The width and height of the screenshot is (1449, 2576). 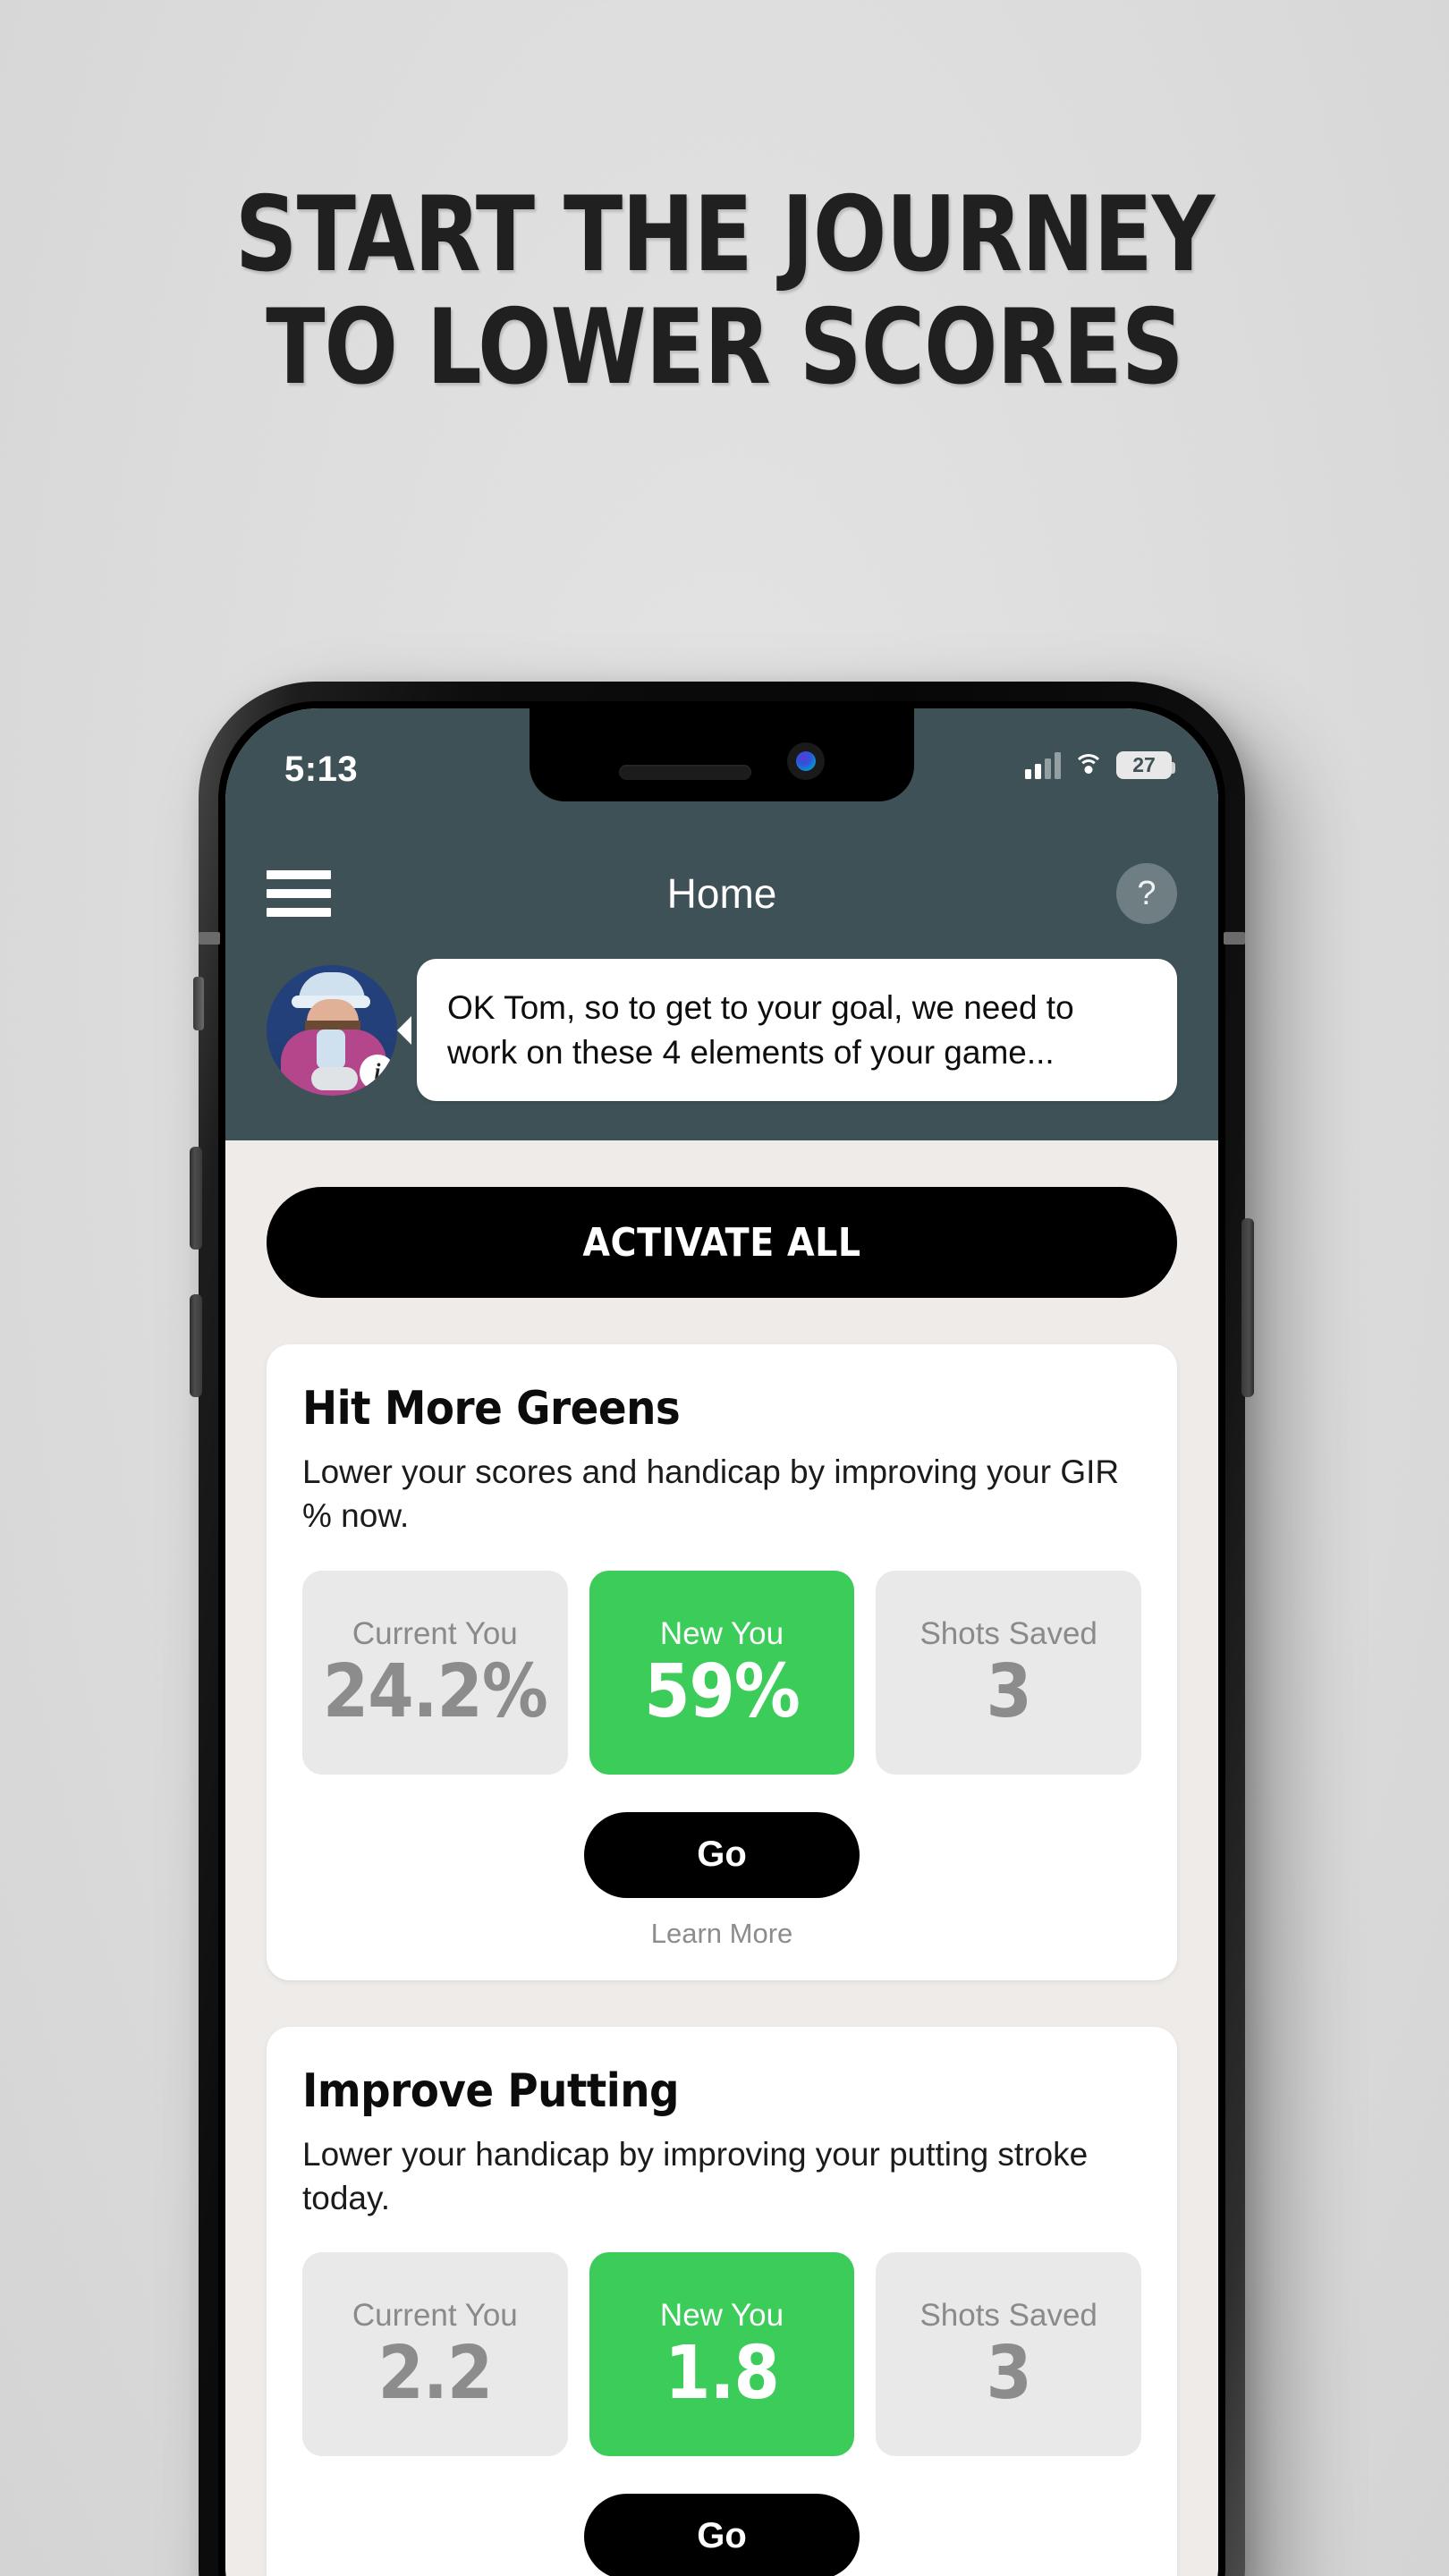 I want to click on stat-tile-current-you: Current You 2.2, so click(x=435, y=2353).